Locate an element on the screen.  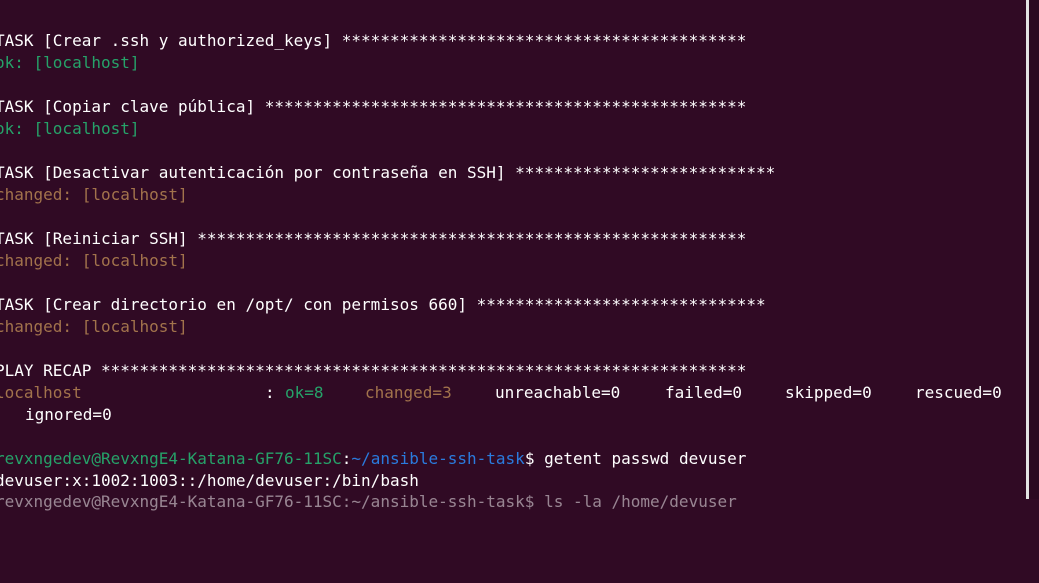
recap-skipped: skipped=0 is located at coordinates (828, 392).